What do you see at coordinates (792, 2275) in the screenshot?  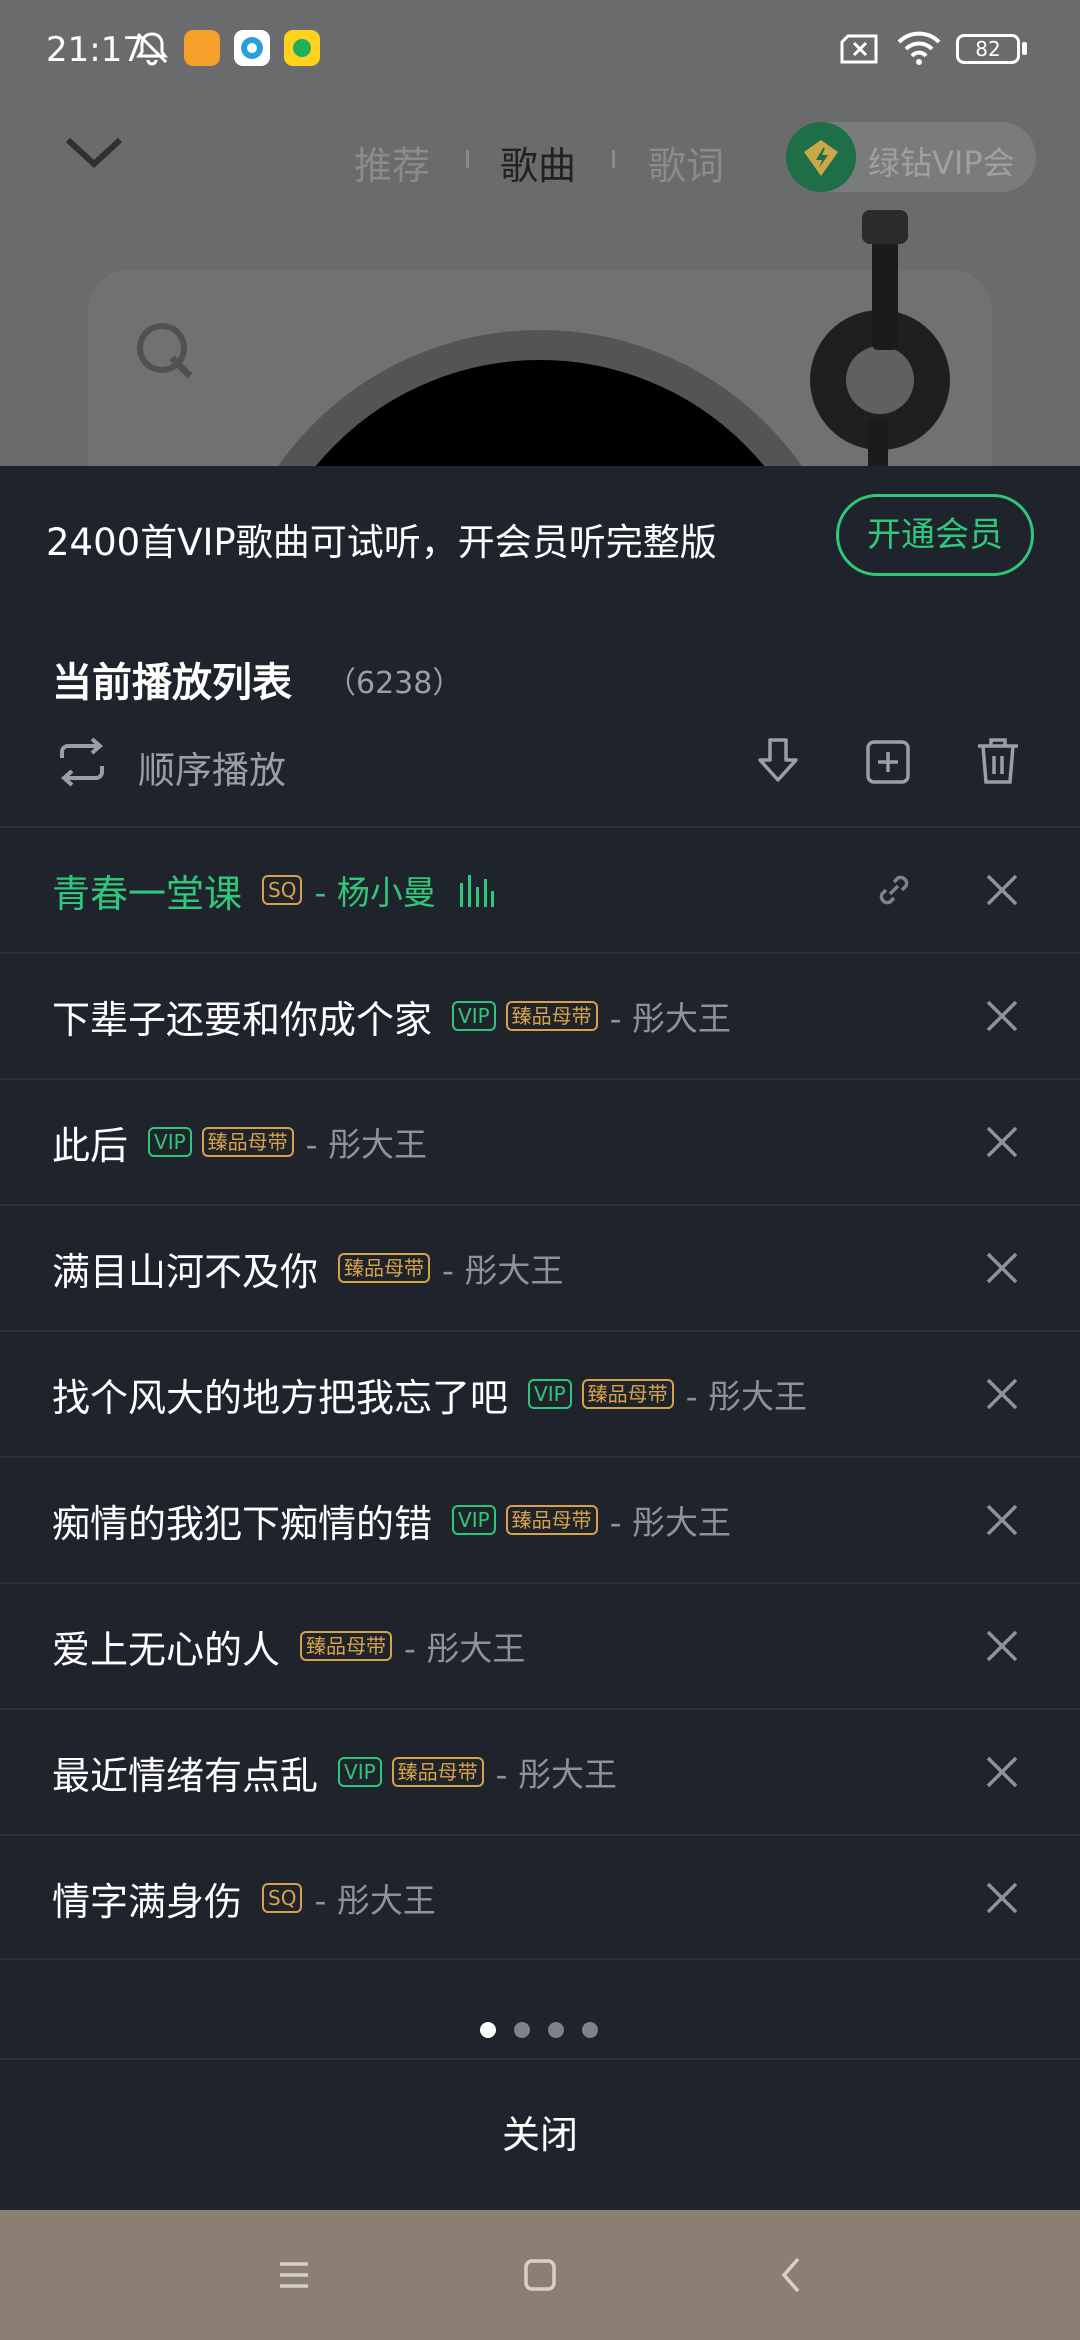 I see `back-icon` at bounding box center [792, 2275].